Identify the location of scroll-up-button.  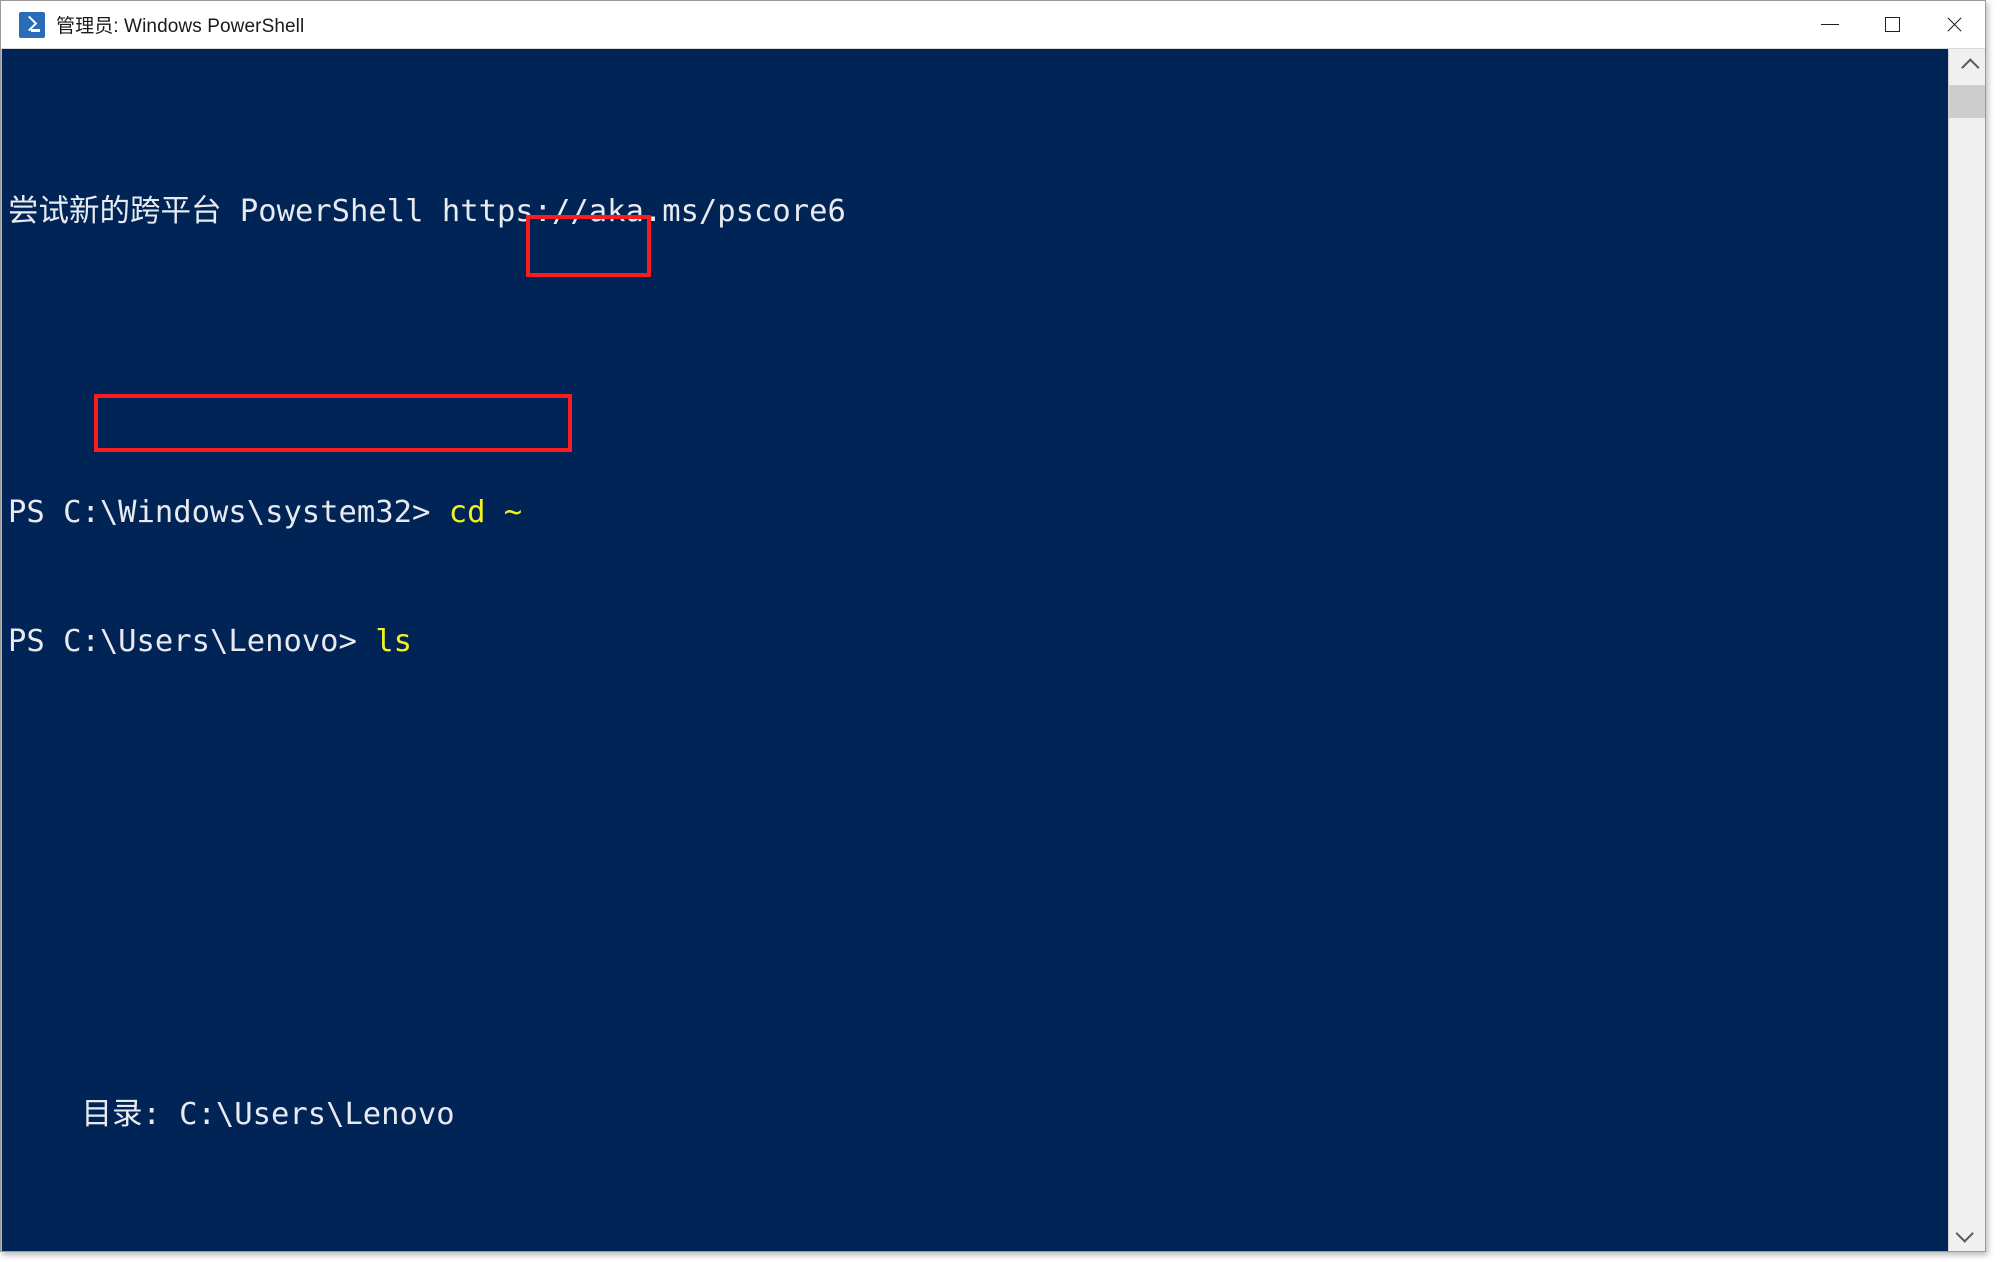
(1967, 67).